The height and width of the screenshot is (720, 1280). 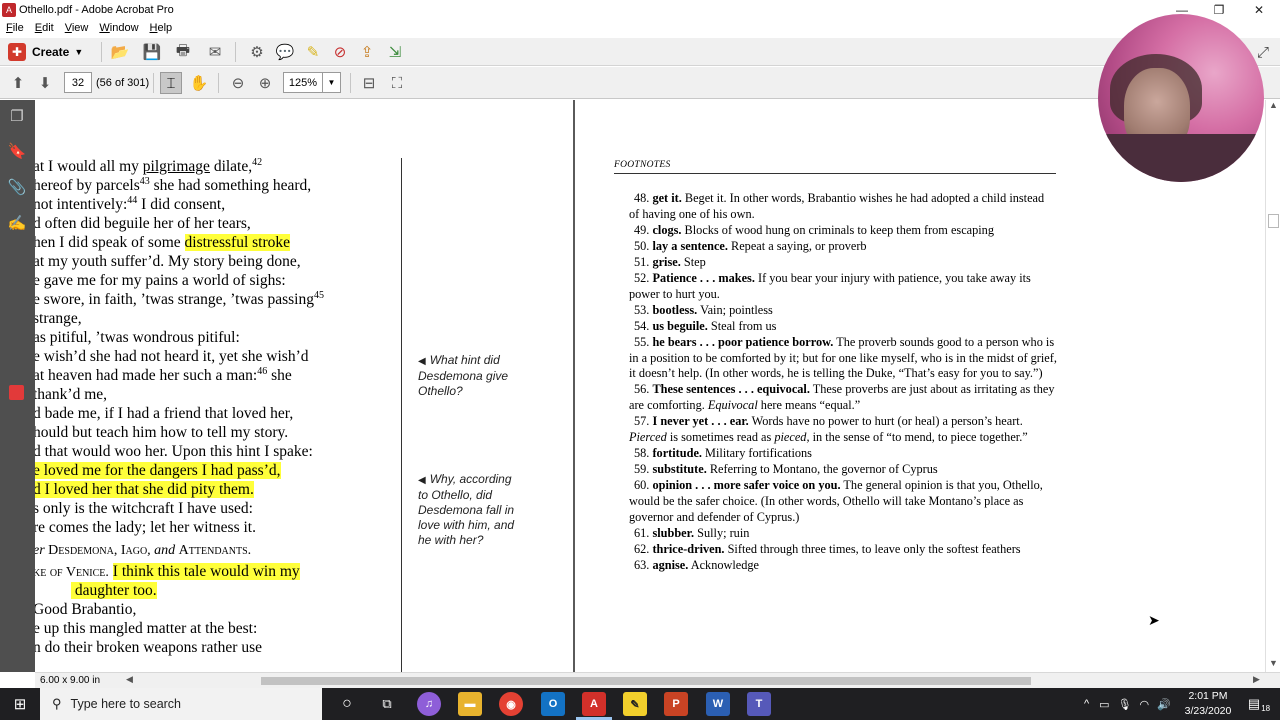 I want to click on select-tool-icon: ⌶, so click(x=171, y=83).